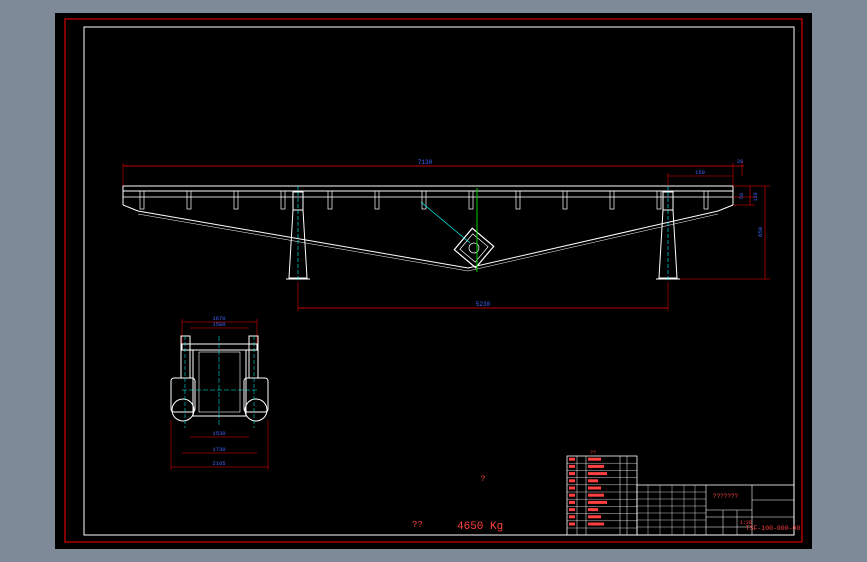 The image size is (867, 562). I want to click on side-dim-top-inner: 1500, so click(218, 324).